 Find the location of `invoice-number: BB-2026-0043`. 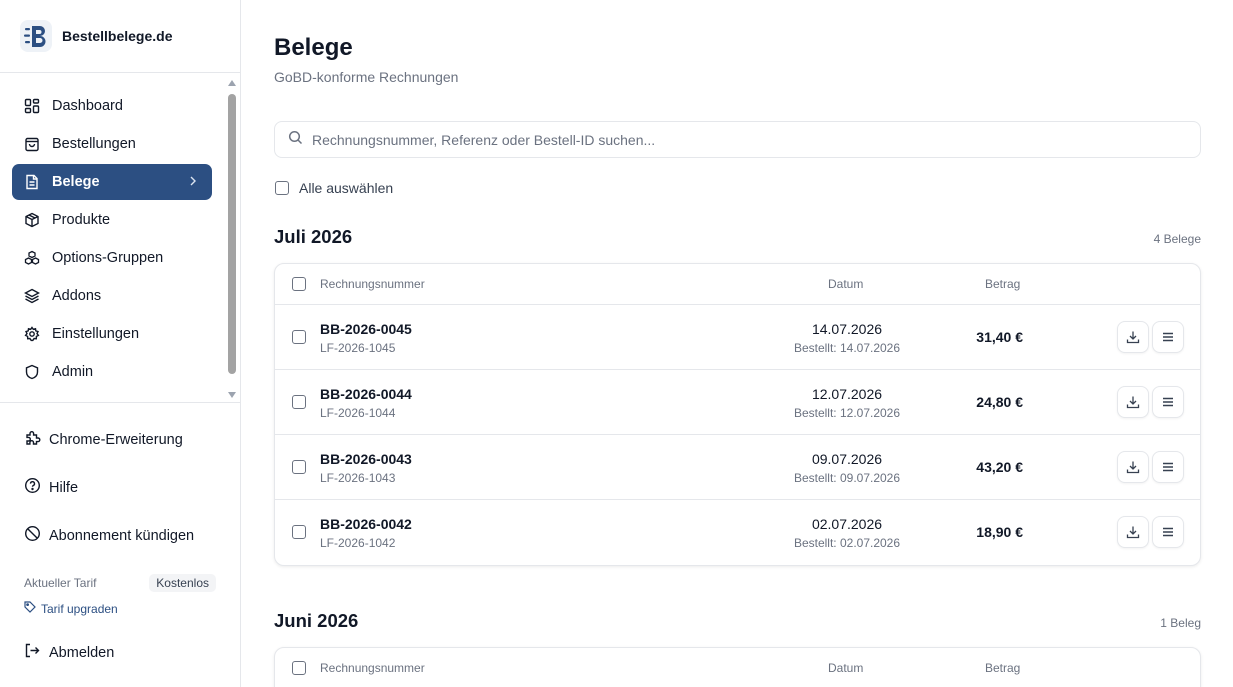

invoice-number: BB-2026-0043 is located at coordinates (366, 459).